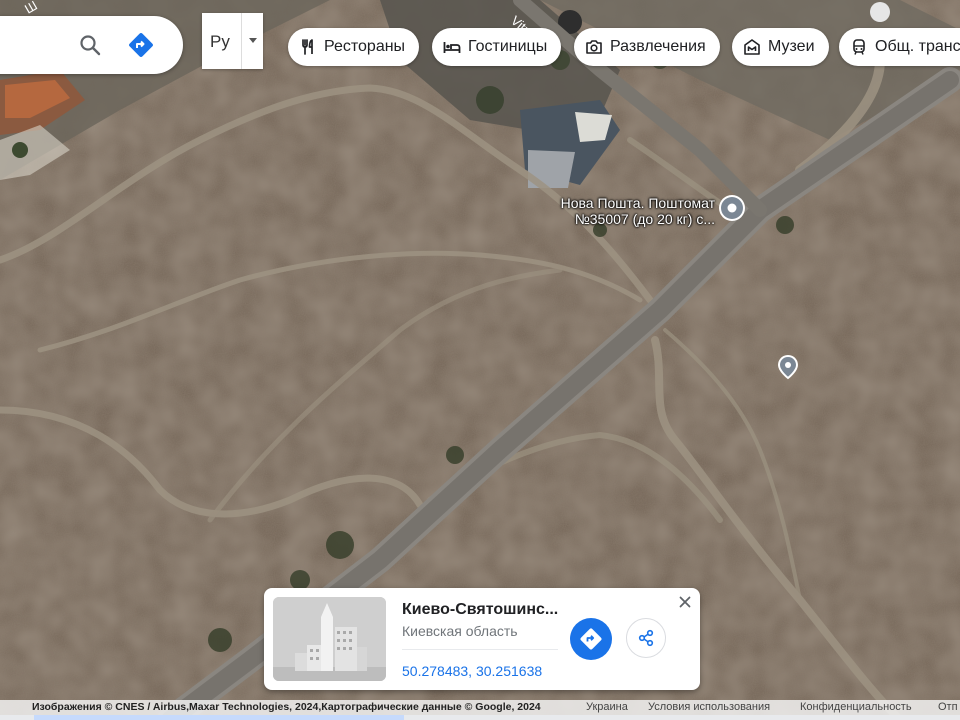 The image size is (960, 720). Describe the element at coordinates (732, 208) in the screenshot. I see `location-pin-icon` at that location.